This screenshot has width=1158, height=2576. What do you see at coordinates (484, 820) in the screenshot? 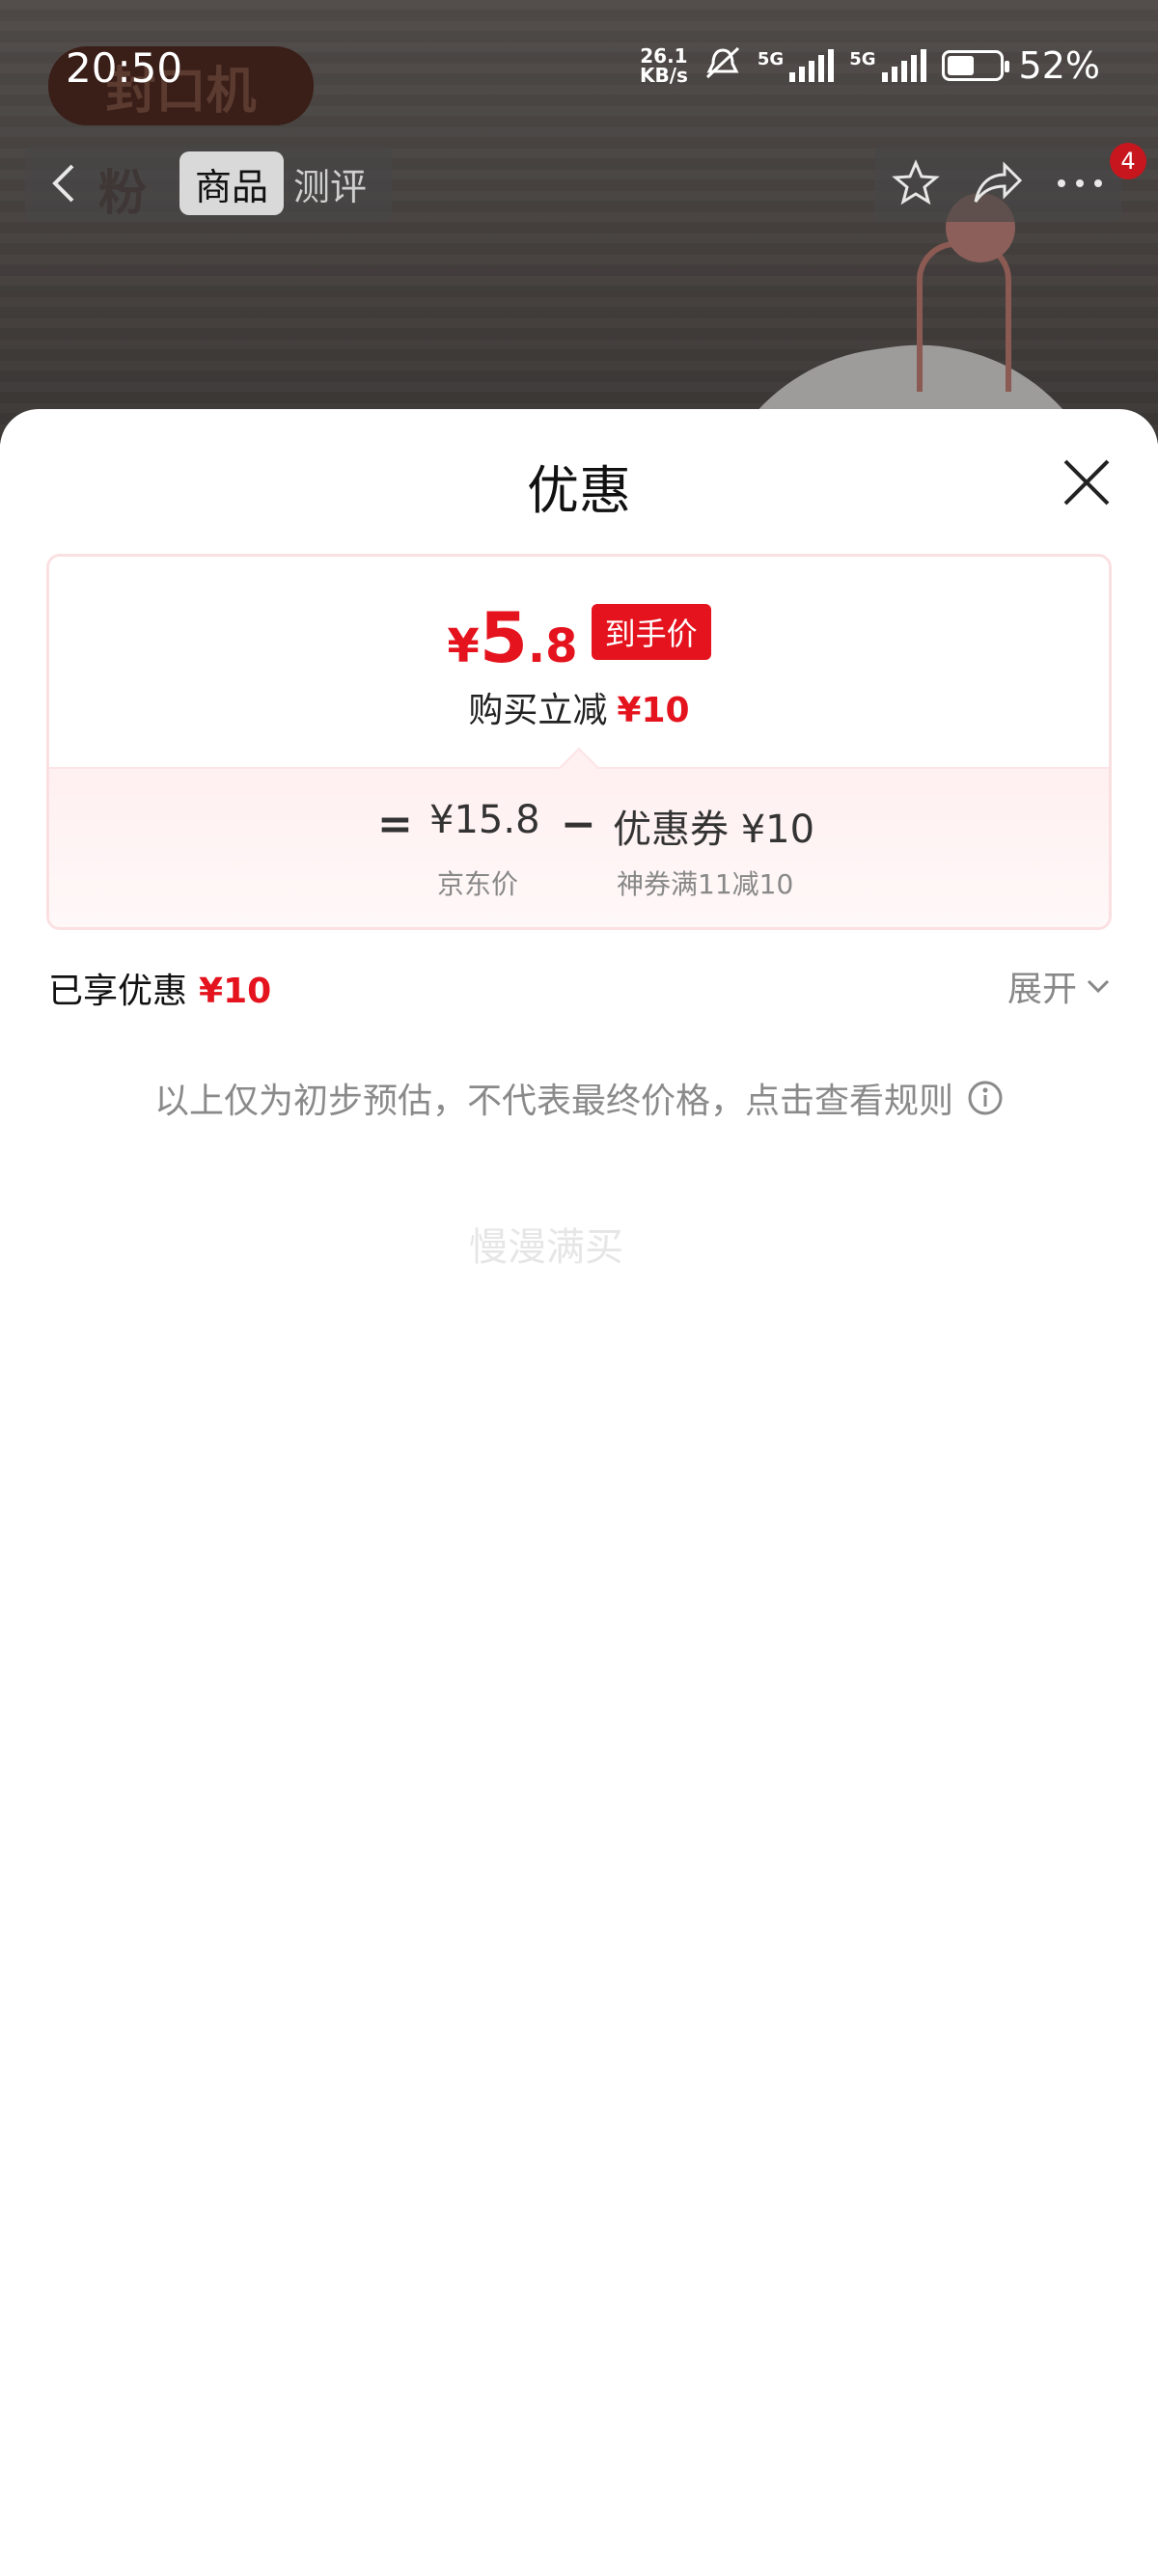
I see `base-price: ¥15.8` at bounding box center [484, 820].